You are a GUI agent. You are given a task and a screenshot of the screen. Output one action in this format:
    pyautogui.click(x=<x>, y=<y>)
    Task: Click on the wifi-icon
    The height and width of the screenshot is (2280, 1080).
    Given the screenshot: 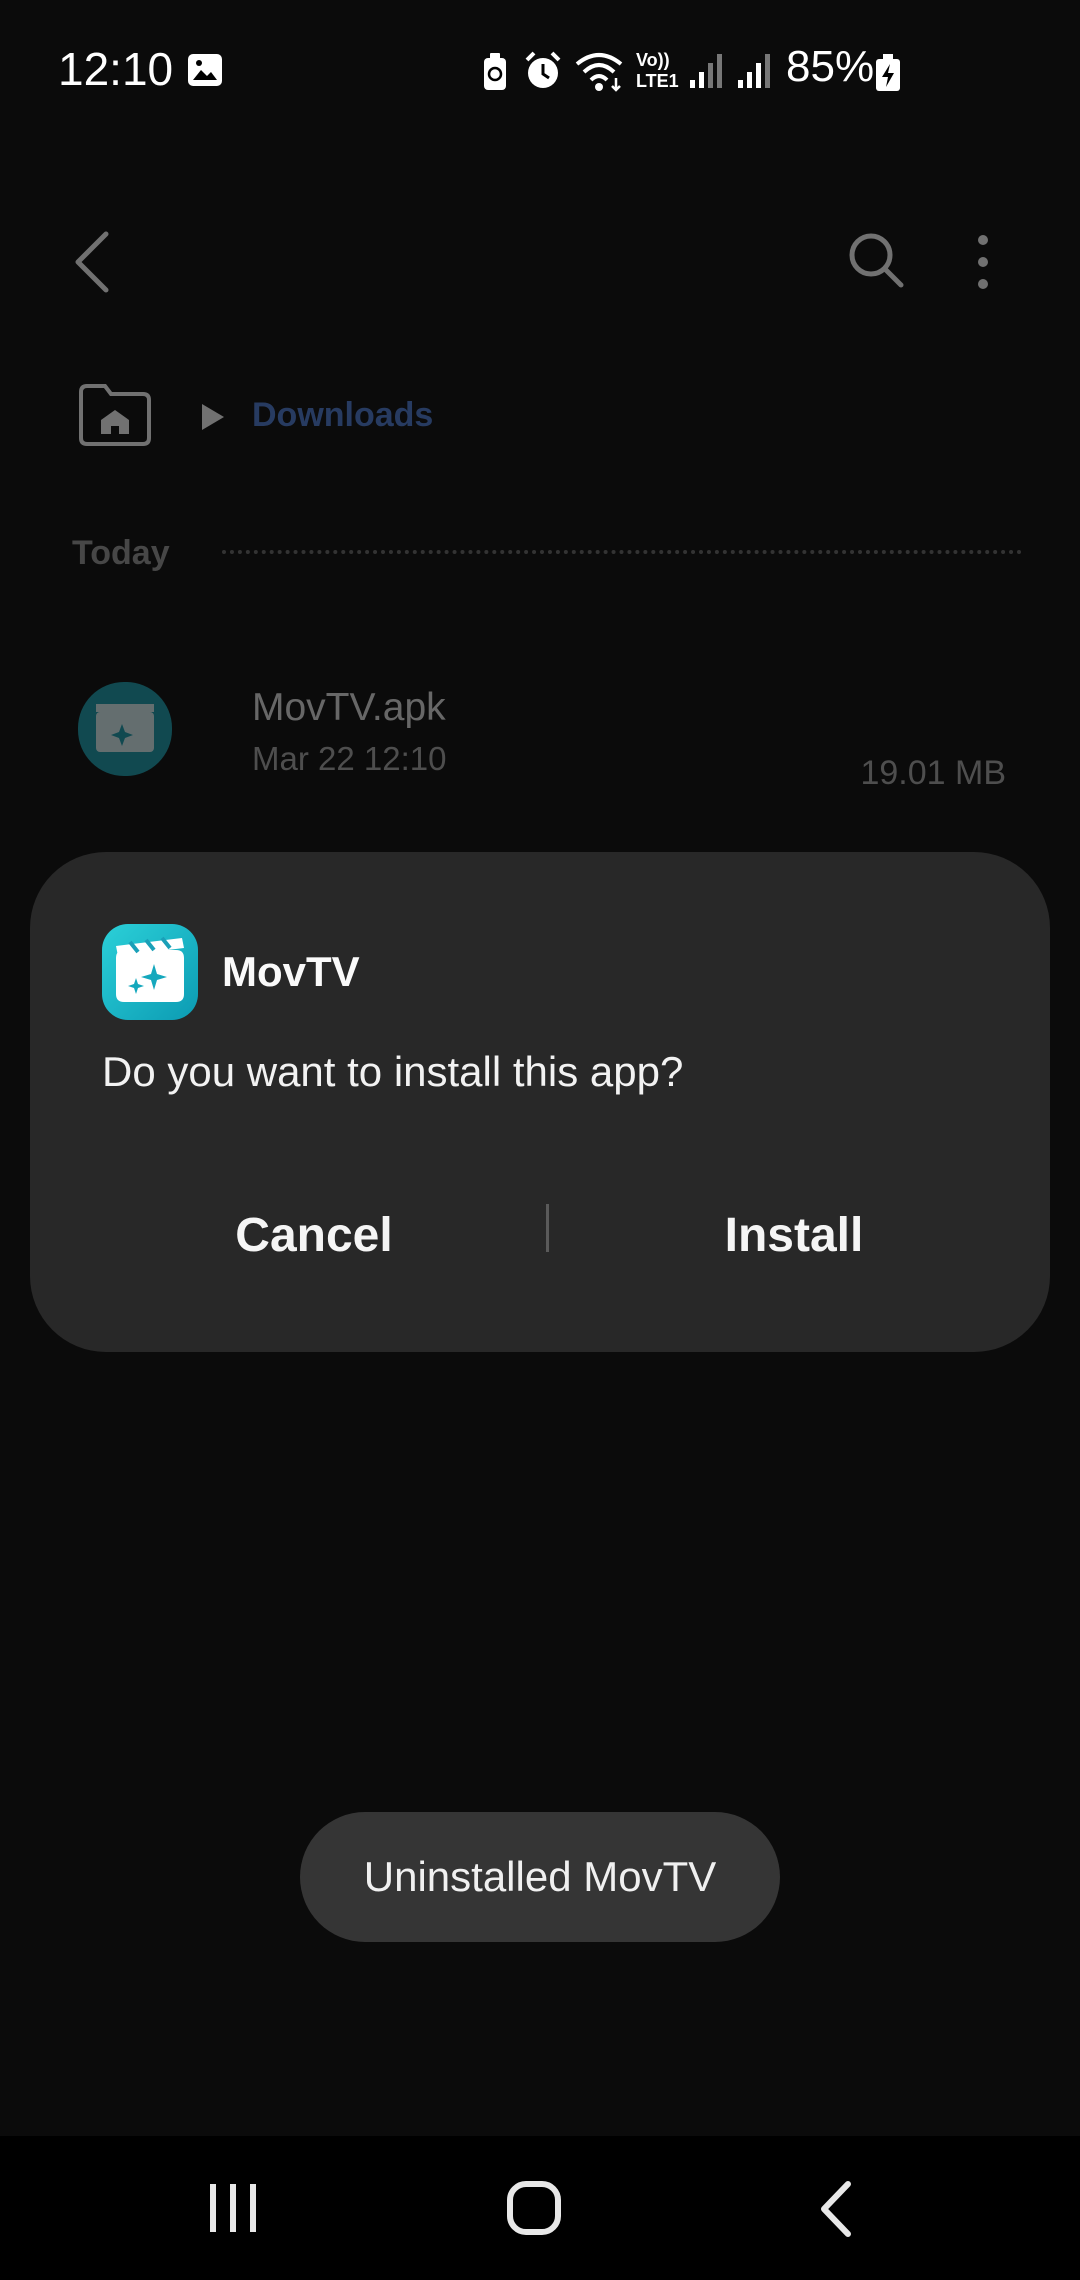 What is the action you would take?
    pyautogui.click(x=599, y=72)
    